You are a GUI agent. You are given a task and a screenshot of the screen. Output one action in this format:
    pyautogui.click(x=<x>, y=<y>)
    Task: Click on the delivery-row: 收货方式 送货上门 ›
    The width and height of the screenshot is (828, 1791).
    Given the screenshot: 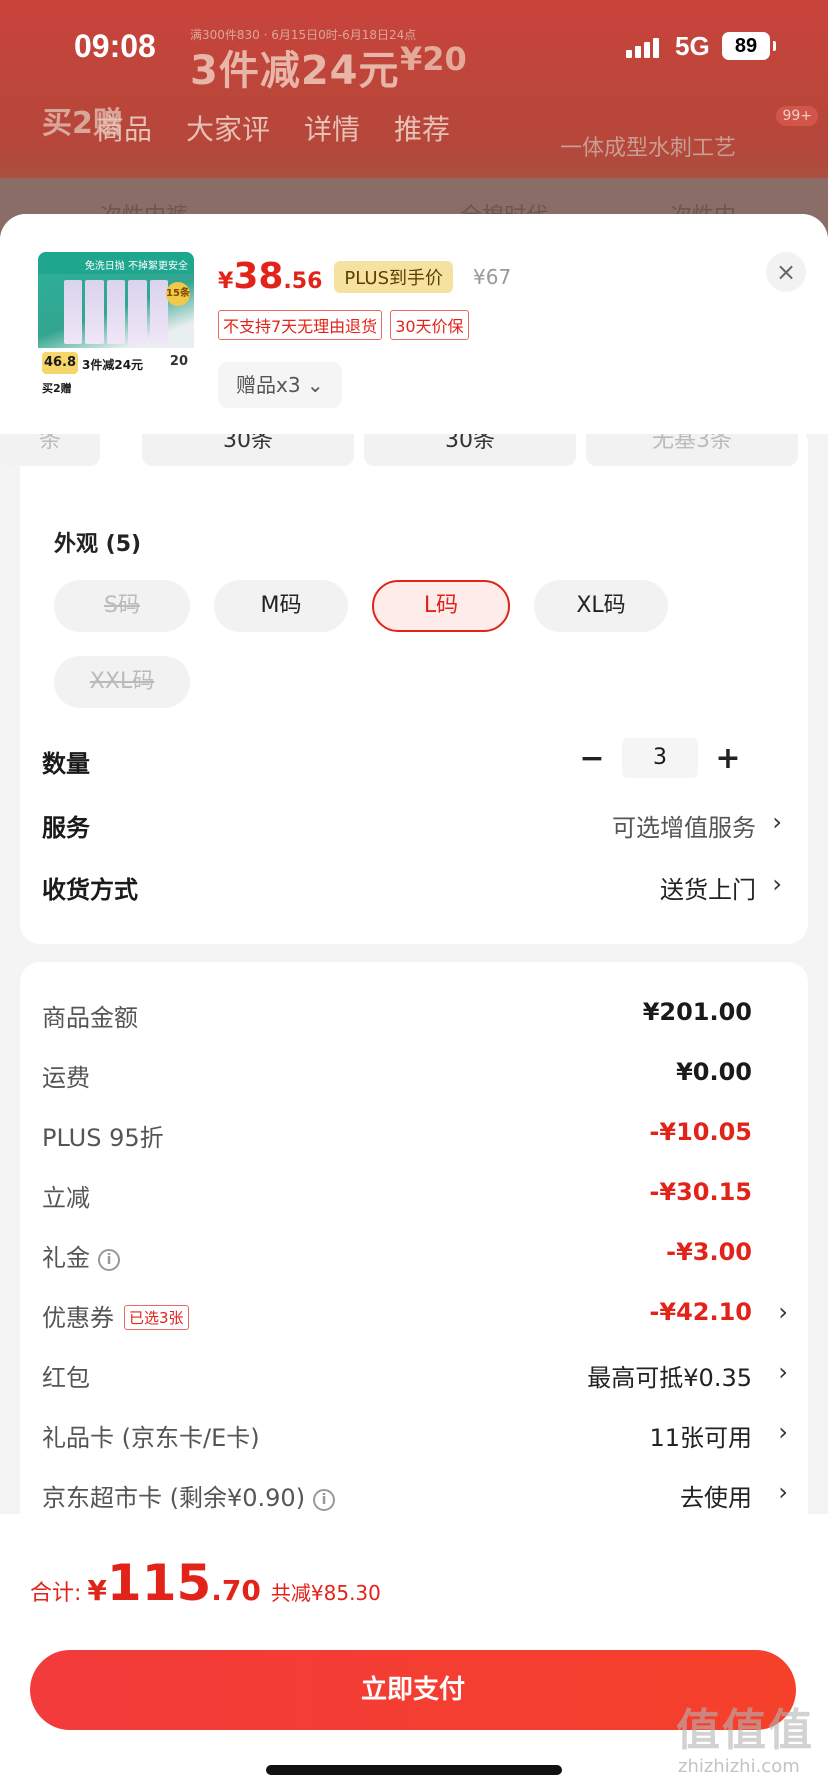 What is the action you would take?
    pyautogui.click(x=412, y=890)
    